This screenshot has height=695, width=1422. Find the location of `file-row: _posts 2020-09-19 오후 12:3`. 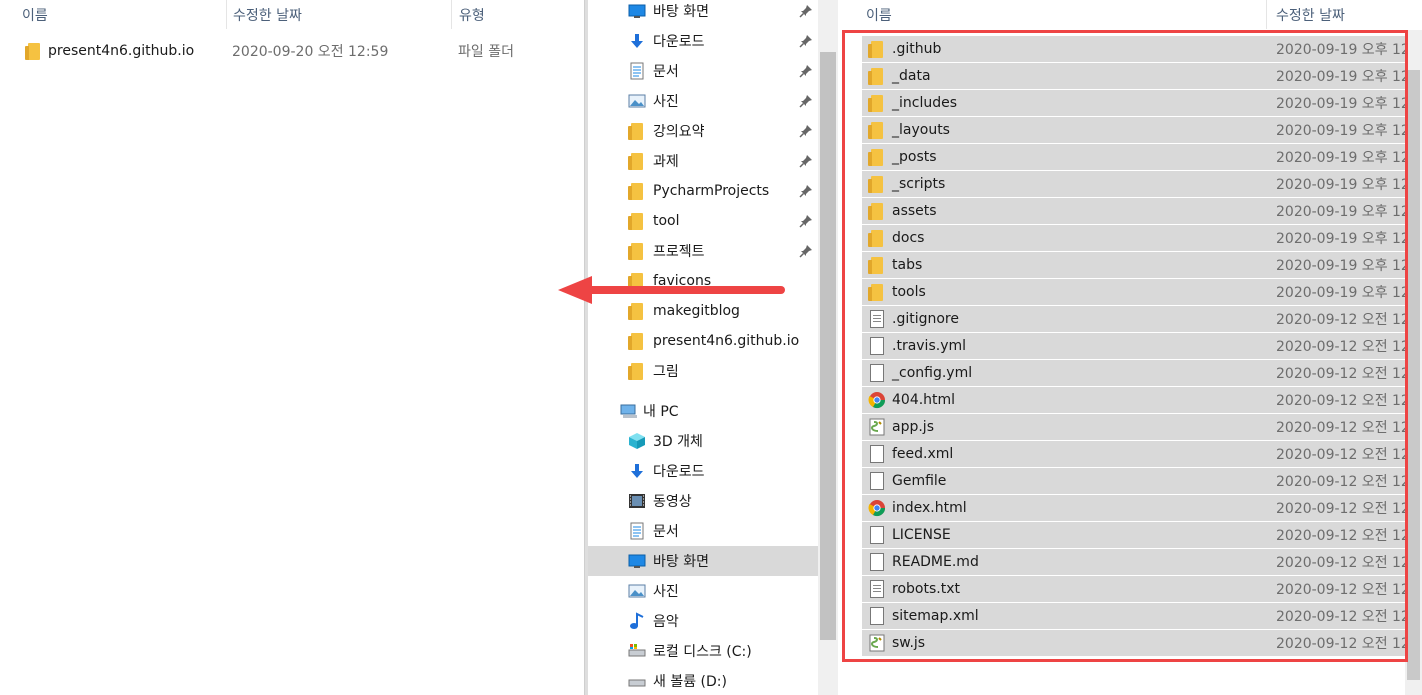

file-row: _posts 2020-09-19 오후 12:3 is located at coordinates (1142, 157).